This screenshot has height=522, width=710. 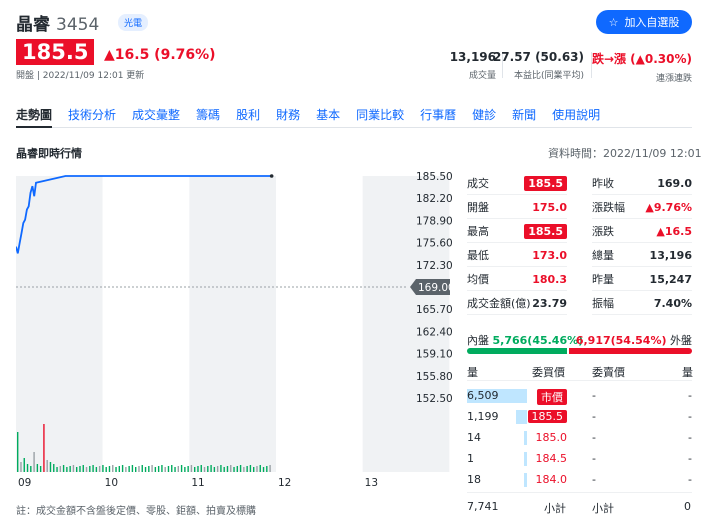 What do you see at coordinates (579, 396) in the screenshot?
I see `orderbook-row: 6,509 市價 - -` at bounding box center [579, 396].